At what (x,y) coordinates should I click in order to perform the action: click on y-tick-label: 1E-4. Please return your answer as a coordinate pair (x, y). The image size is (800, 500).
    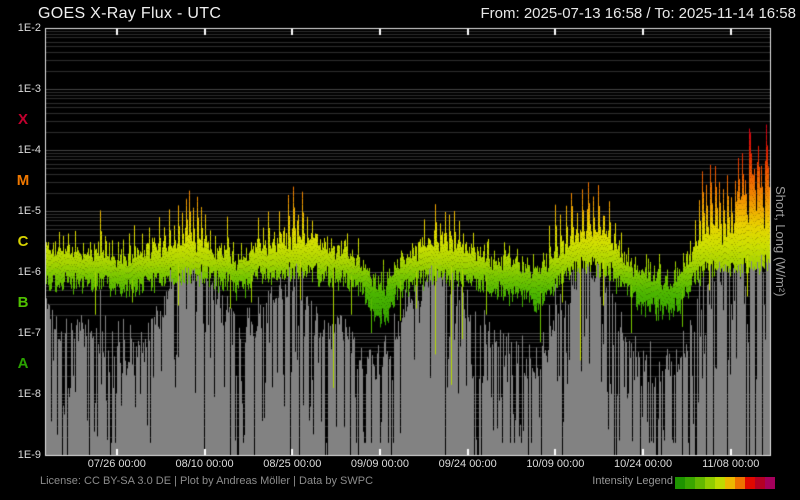
    Looking at the image, I should click on (29, 150).